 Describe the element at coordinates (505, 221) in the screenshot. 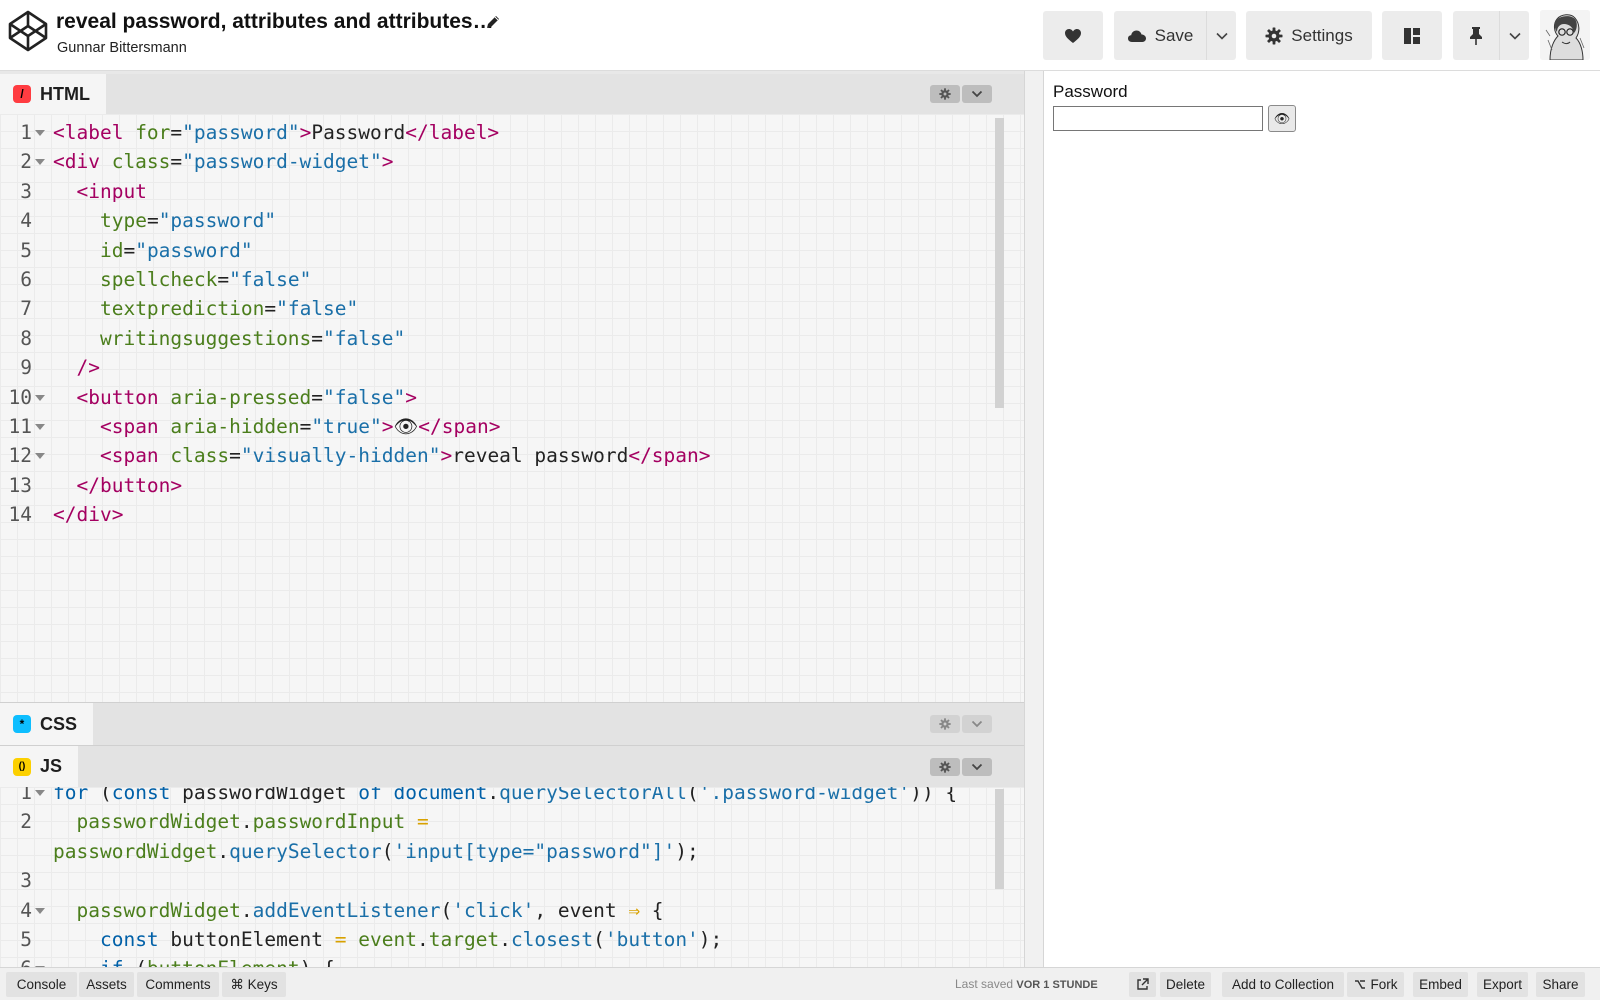

I see `code-line: 4 type="password"` at that location.